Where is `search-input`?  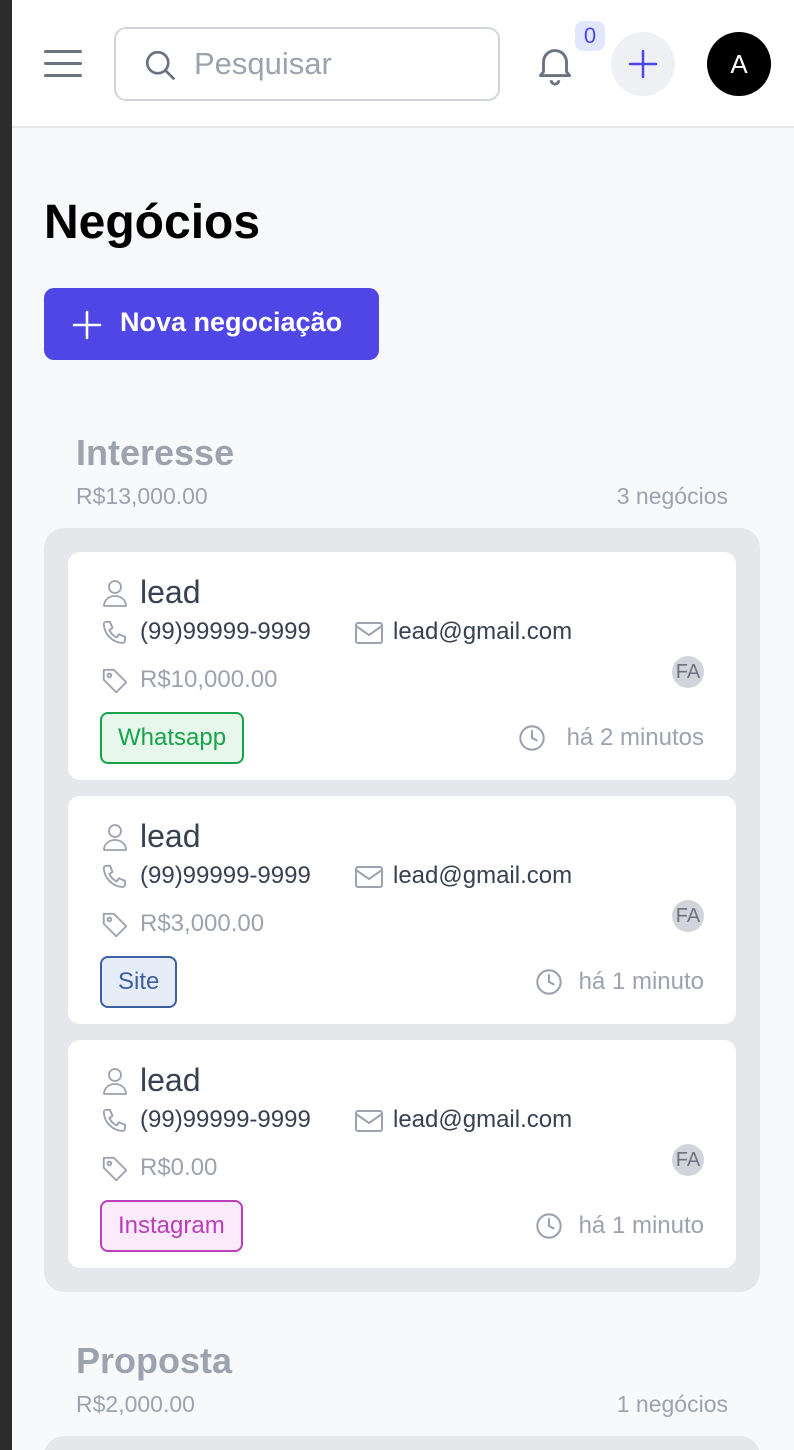 search-input is located at coordinates (339, 64).